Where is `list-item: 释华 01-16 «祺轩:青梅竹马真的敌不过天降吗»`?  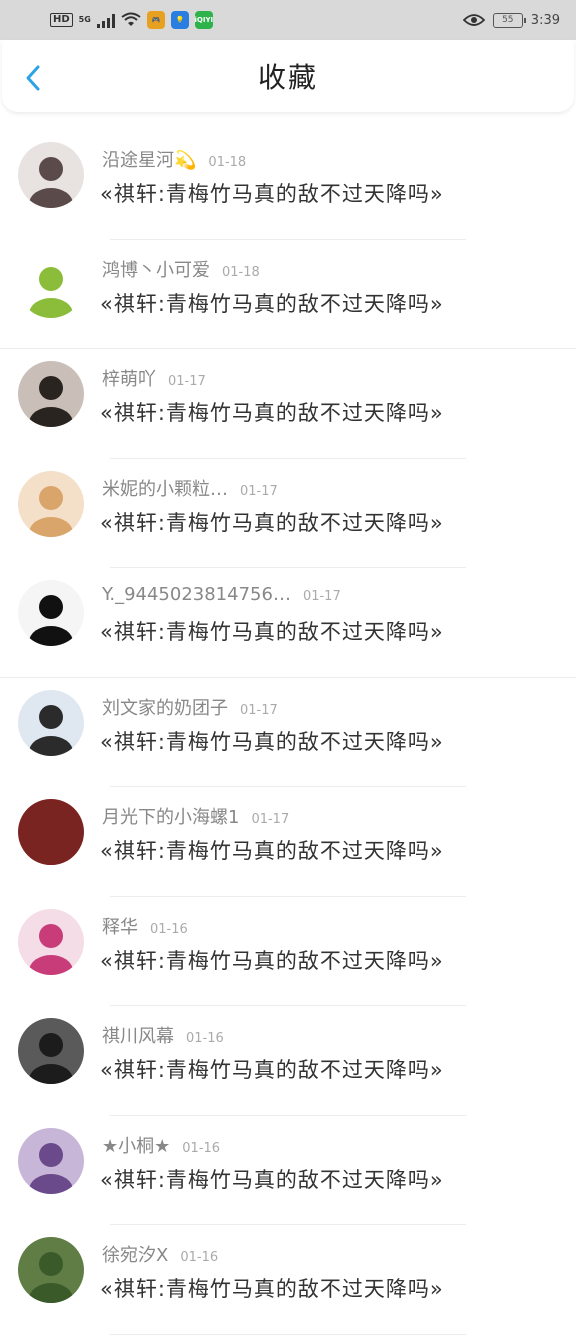
list-item: 释华 01-16 «祺轩:青梅竹马真的敌不过天降吗» is located at coordinates (288, 951).